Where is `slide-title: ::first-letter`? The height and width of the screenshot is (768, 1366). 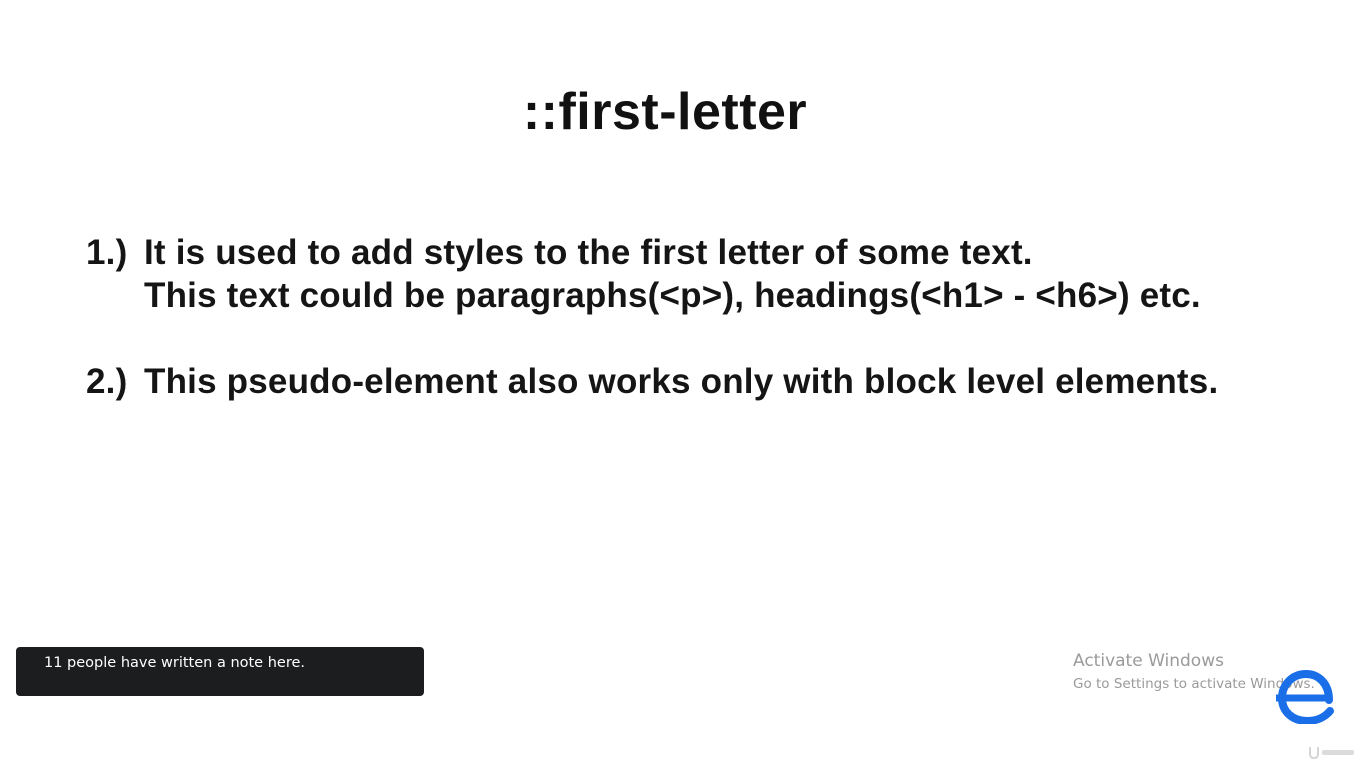
slide-title: ::first-letter is located at coordinates (665, 112).